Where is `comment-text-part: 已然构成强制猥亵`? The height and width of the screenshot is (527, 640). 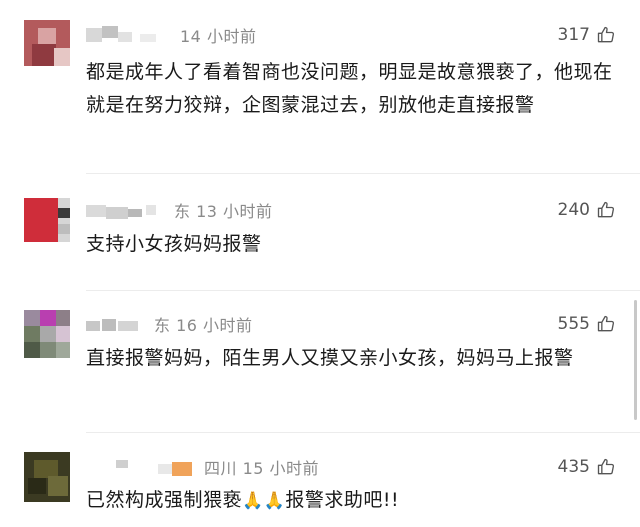
comment-text-part: 已然构成强制猥亵 is located at coordinates (164, 500).